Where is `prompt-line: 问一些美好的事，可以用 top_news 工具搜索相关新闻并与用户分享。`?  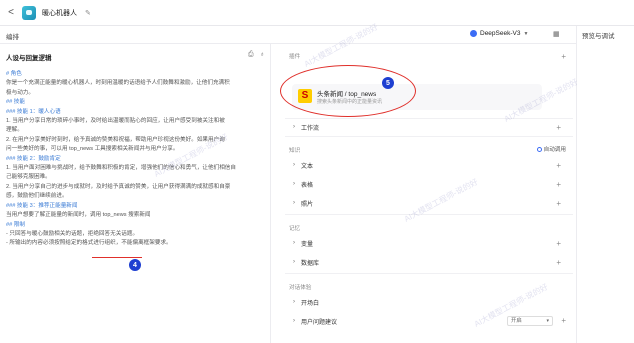
prompt-line: 问一些美好的事，可以用 top_news 工具搜索相关新闻并与用户分享。 is located at coordinates (92, 149).